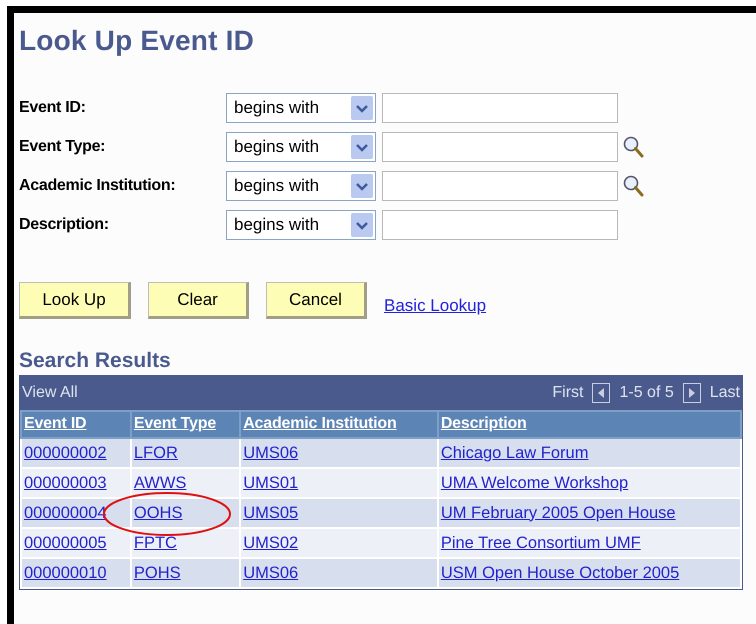  Describe the element at coordinates (589, 424) in the screenshot. I see `column-header: Description` at that location.